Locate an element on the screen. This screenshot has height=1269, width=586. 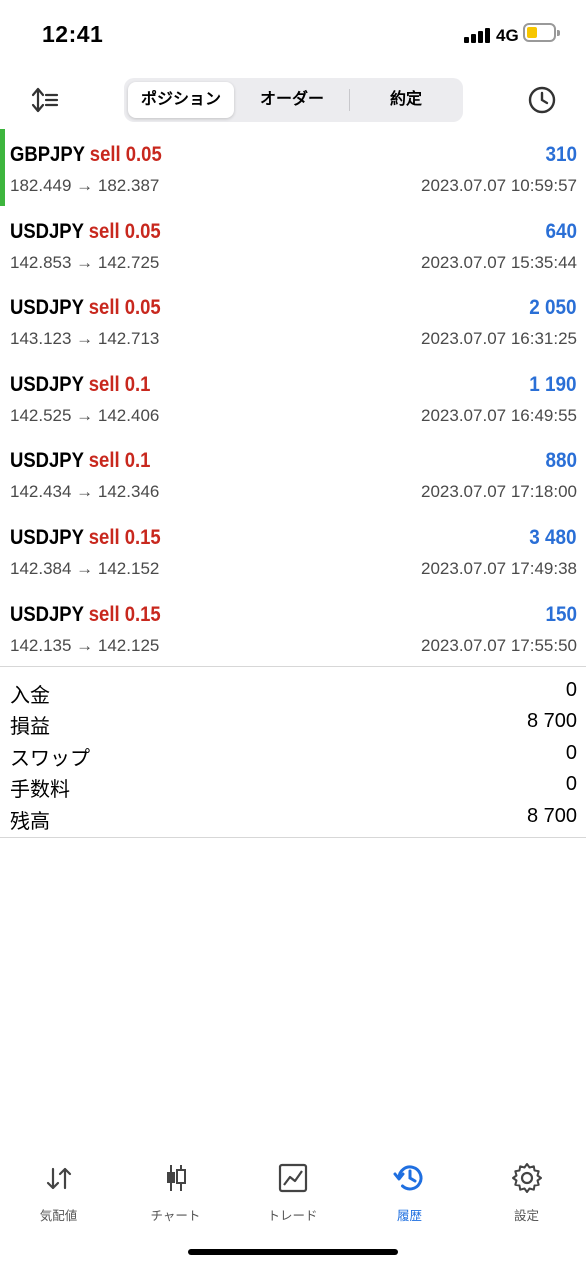
trade-date: 2023.07.07 16:31:25 is located at coordinates (499, 339).